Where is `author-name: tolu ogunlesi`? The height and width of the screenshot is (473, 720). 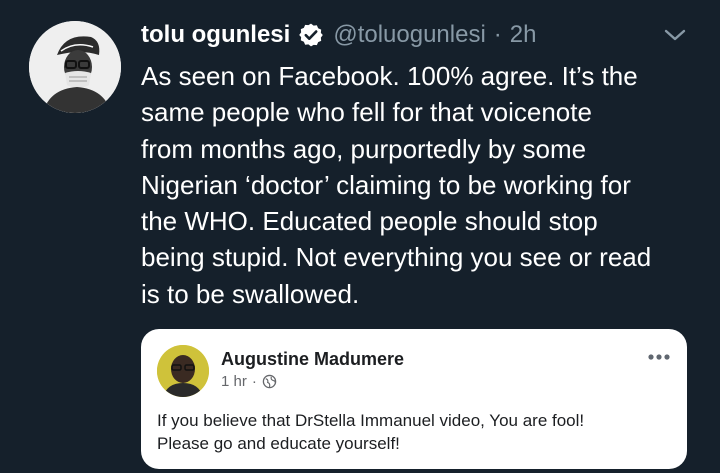 author-name: tolu ogunlesi is located at coordinates (215, 35).